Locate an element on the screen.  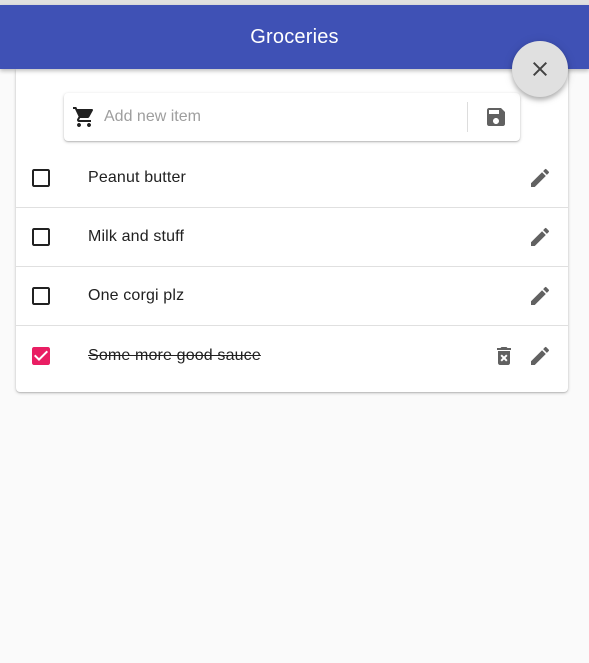
page-title: Groceries is located at coordinates (294, 36).